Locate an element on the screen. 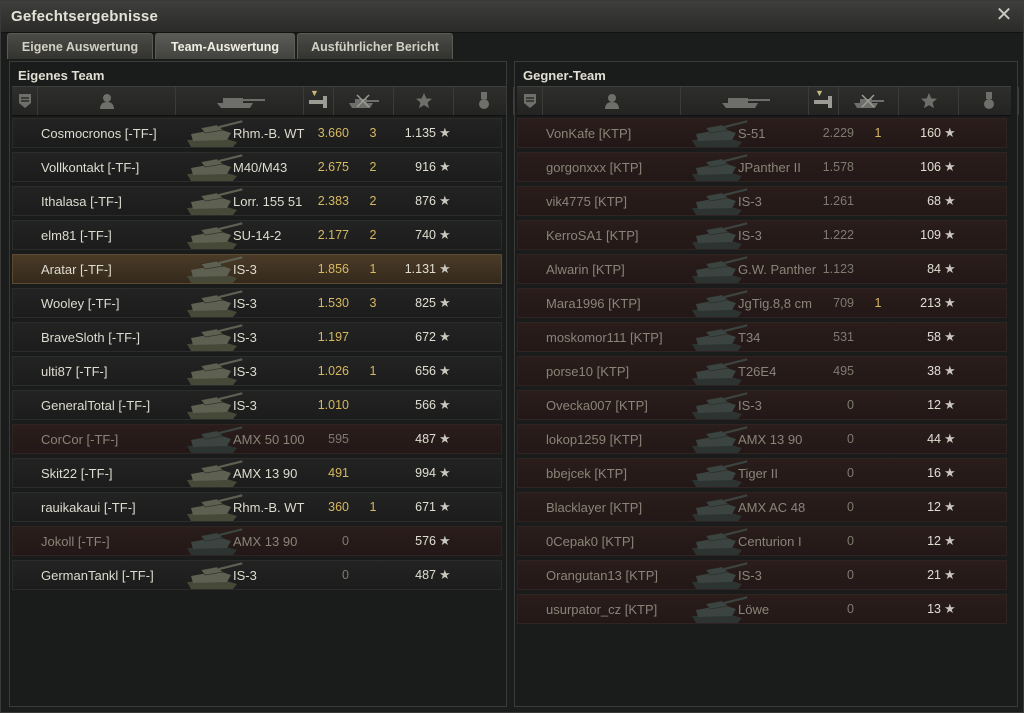 This screenshot has width=1024, height=713. xp-value: 487 is located at coordinates (425, 439).